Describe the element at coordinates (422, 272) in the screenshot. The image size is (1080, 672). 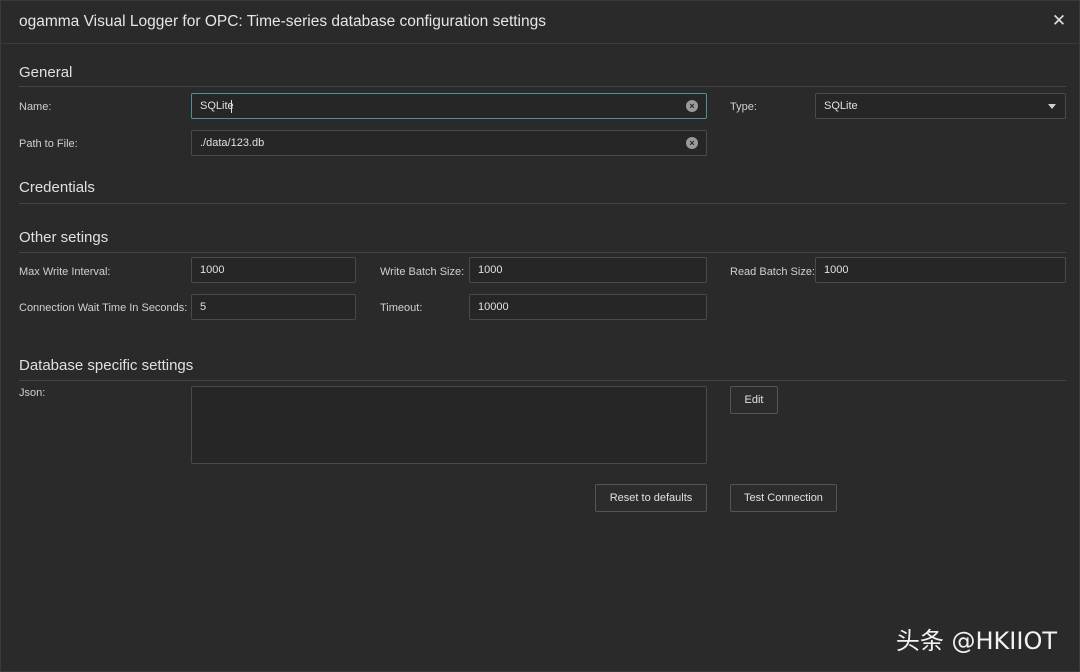
I see `write-batch-size-label: Write Batch Size:` at that location.